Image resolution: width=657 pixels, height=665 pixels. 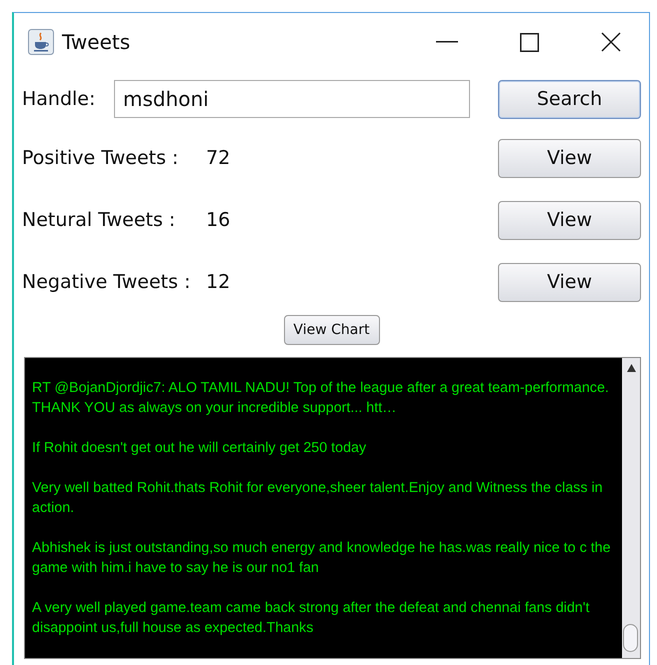 I want to click on scrollbar, so click(x=631, y=508).